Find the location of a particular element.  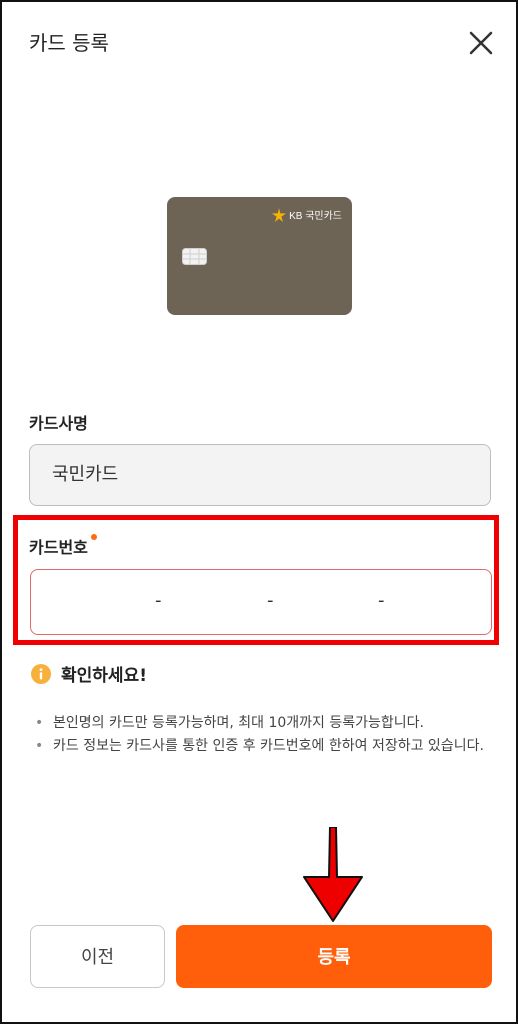

notice-heading: 확인하세요! is located at coordinates (89, 673).